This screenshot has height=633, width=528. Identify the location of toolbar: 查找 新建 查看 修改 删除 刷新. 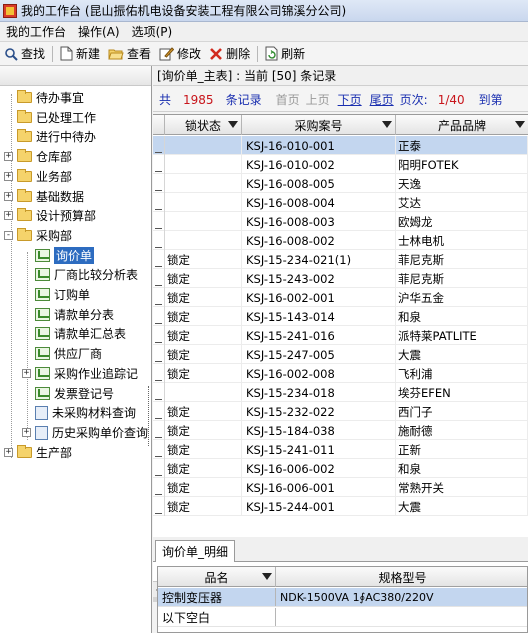
(264, 54).